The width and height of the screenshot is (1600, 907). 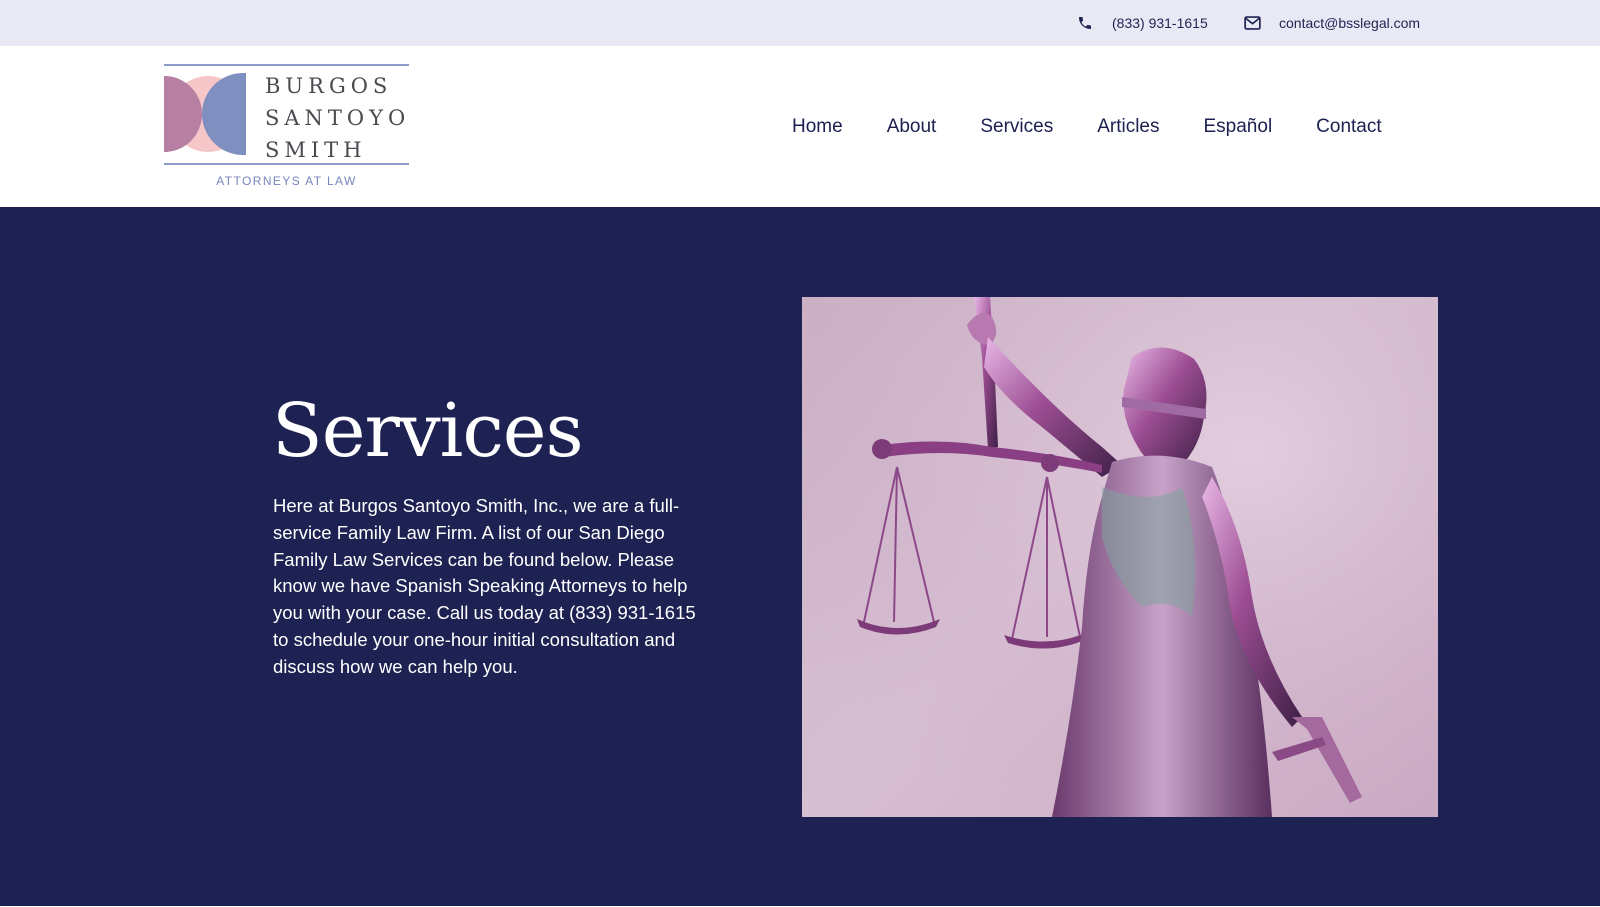 What do you see at coordinates (1238, 127) in the screenshot?
I see `nav-item-espanol: Español` at bounding box center [1238, 127].